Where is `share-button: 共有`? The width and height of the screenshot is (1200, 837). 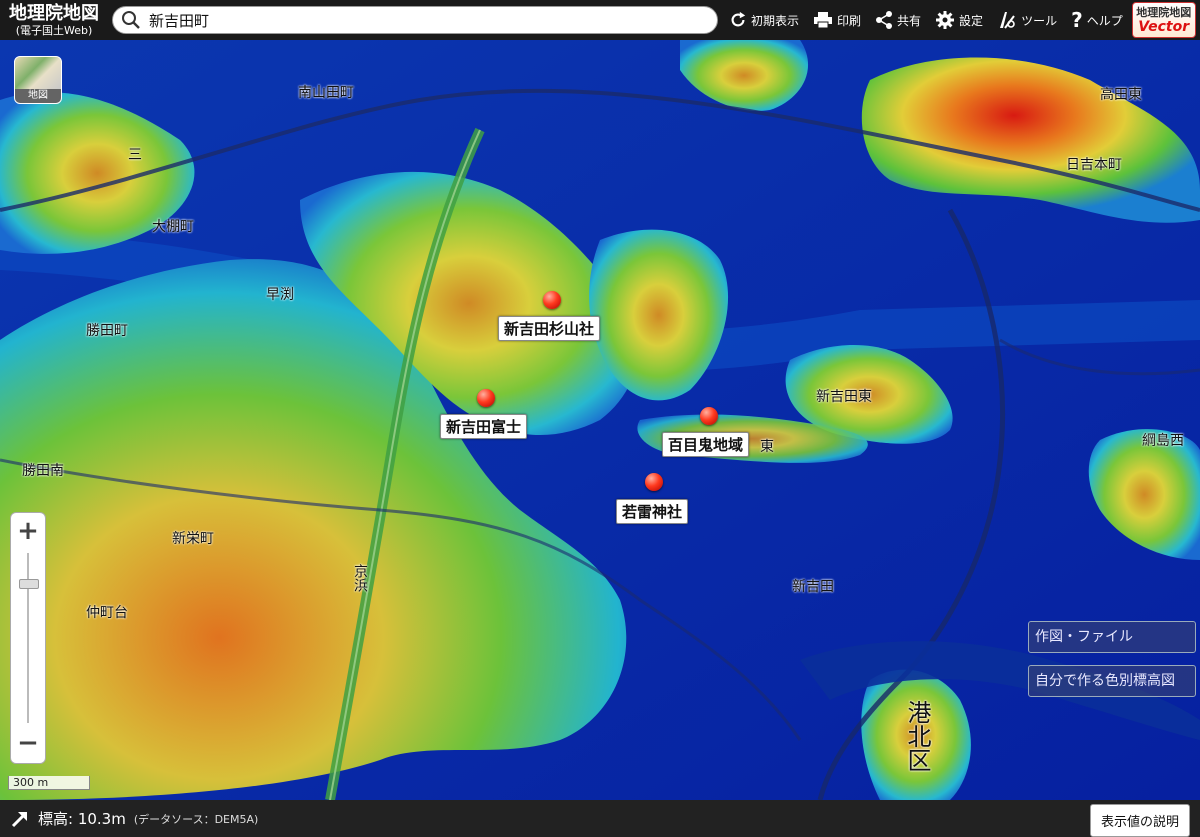 share-button: 共有 is located at coordinates (898, 20).